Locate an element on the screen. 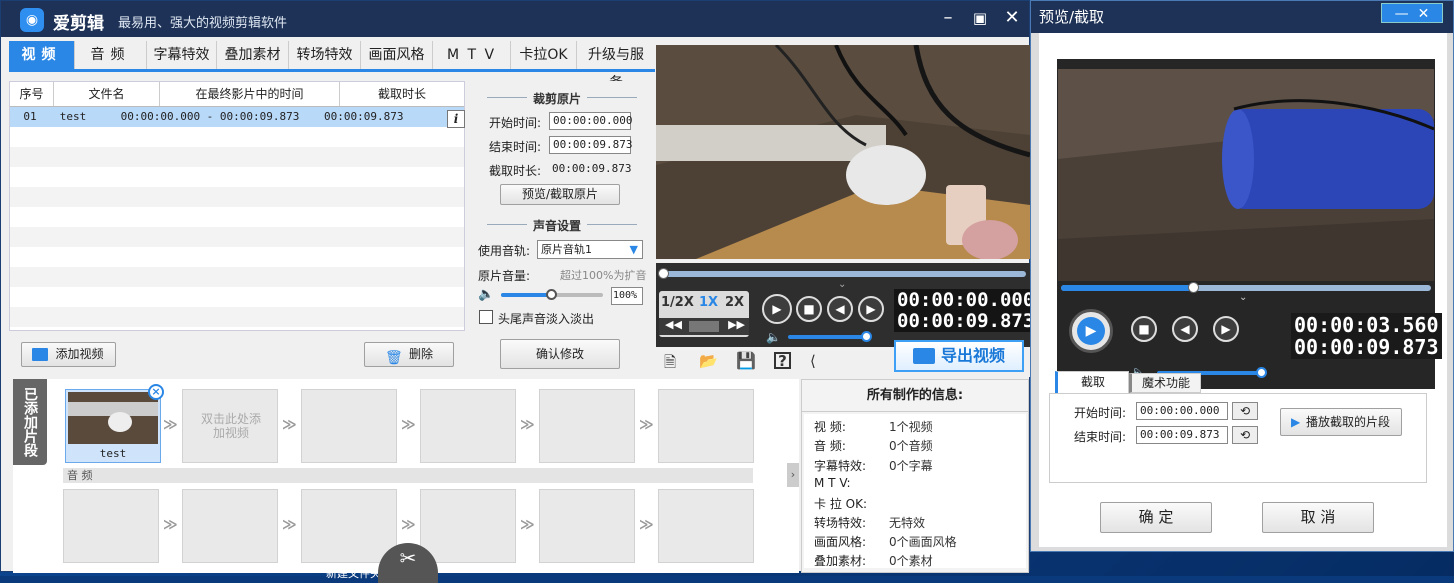 The height and width of the screenshot is (583, 1454). preview-end-input: 00:00:09.873 is located at coordinates (1182, 435).